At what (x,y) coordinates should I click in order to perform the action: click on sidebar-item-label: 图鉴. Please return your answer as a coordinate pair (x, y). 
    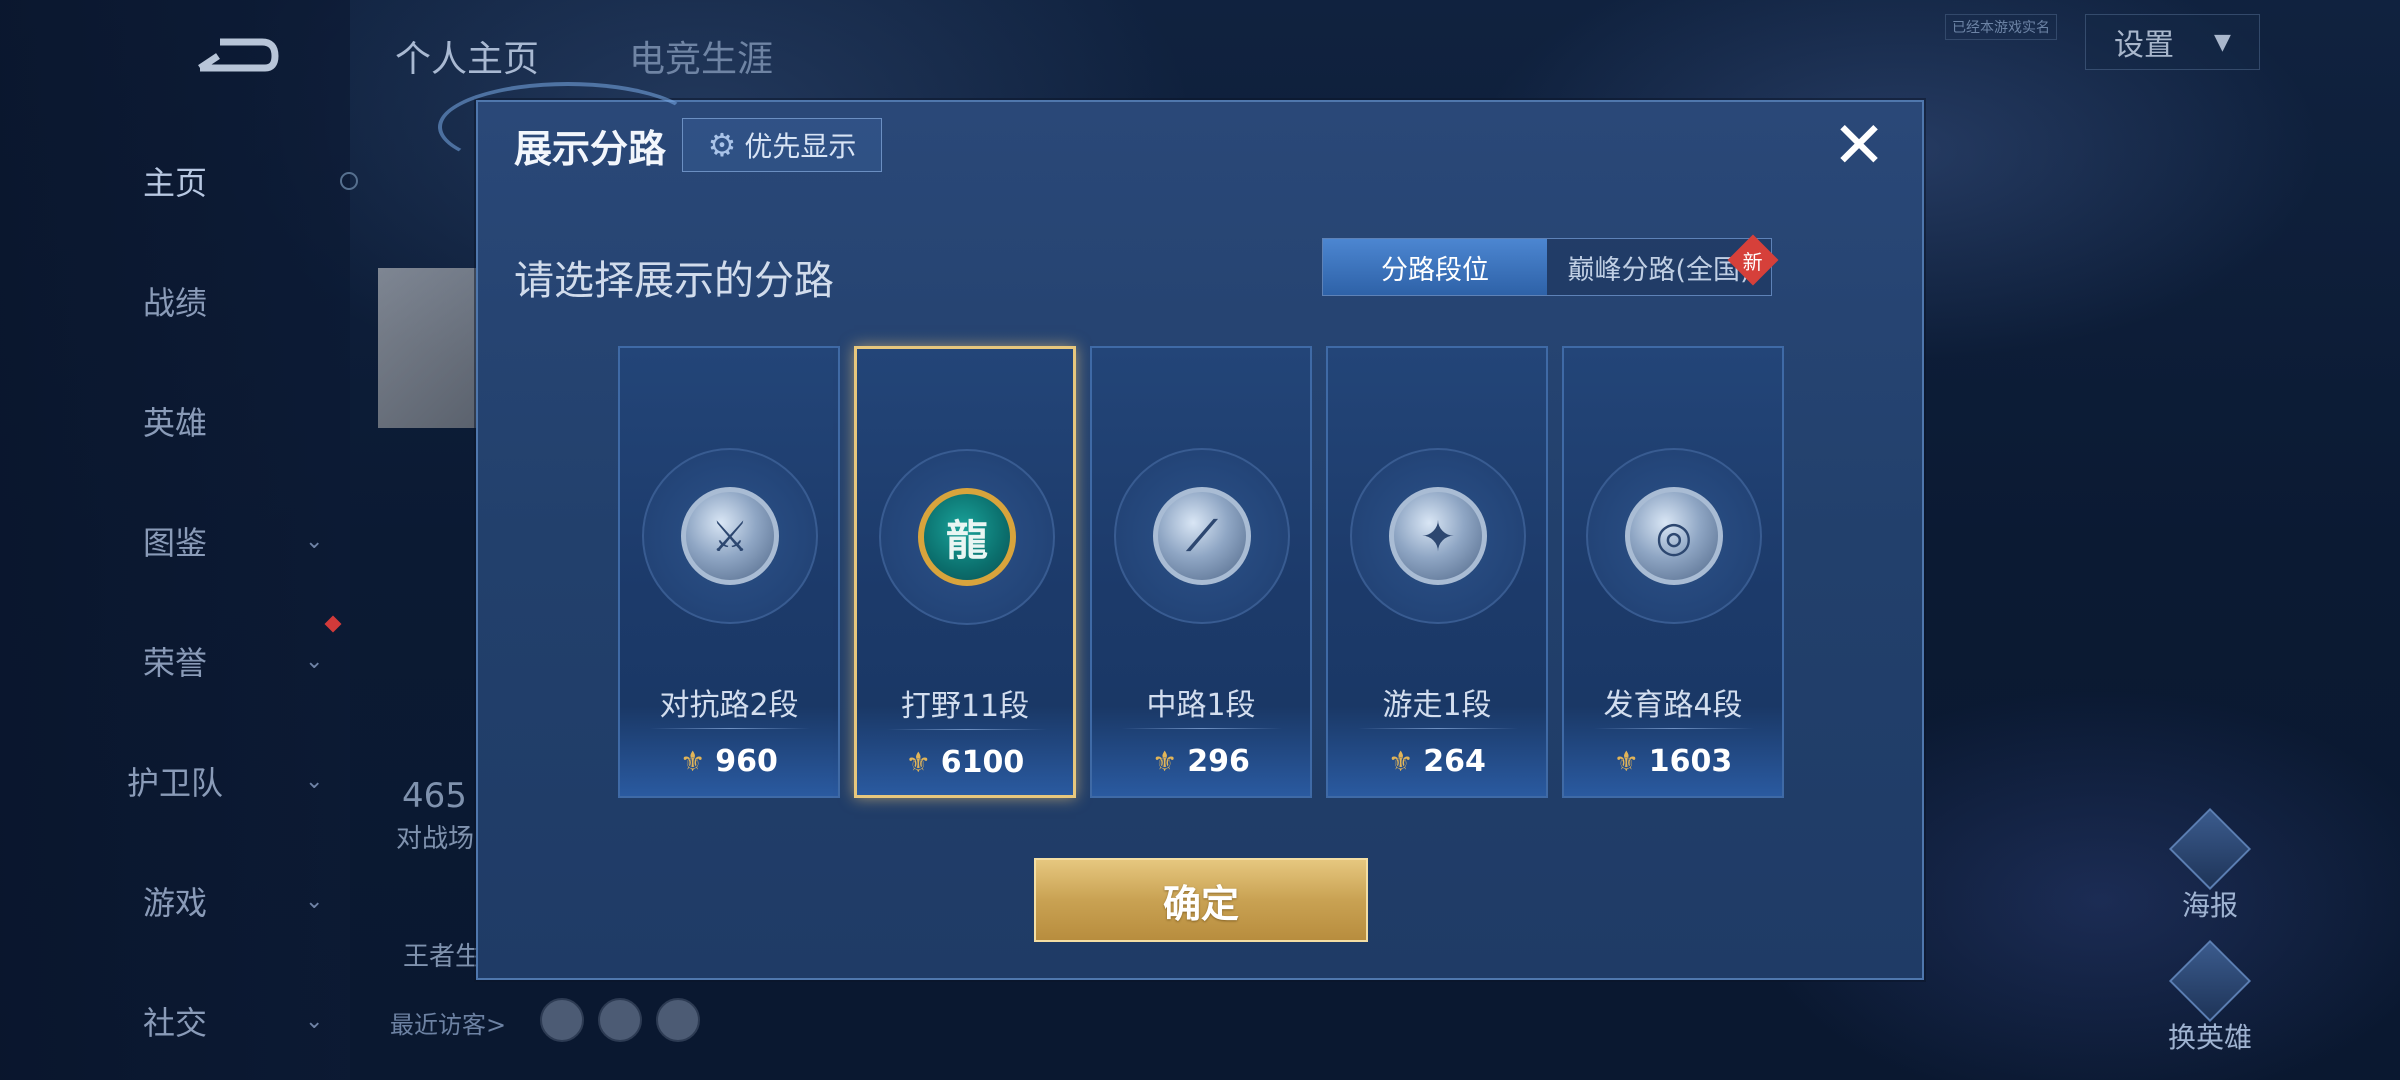
    Looking at the image, I should click on (174, 543).